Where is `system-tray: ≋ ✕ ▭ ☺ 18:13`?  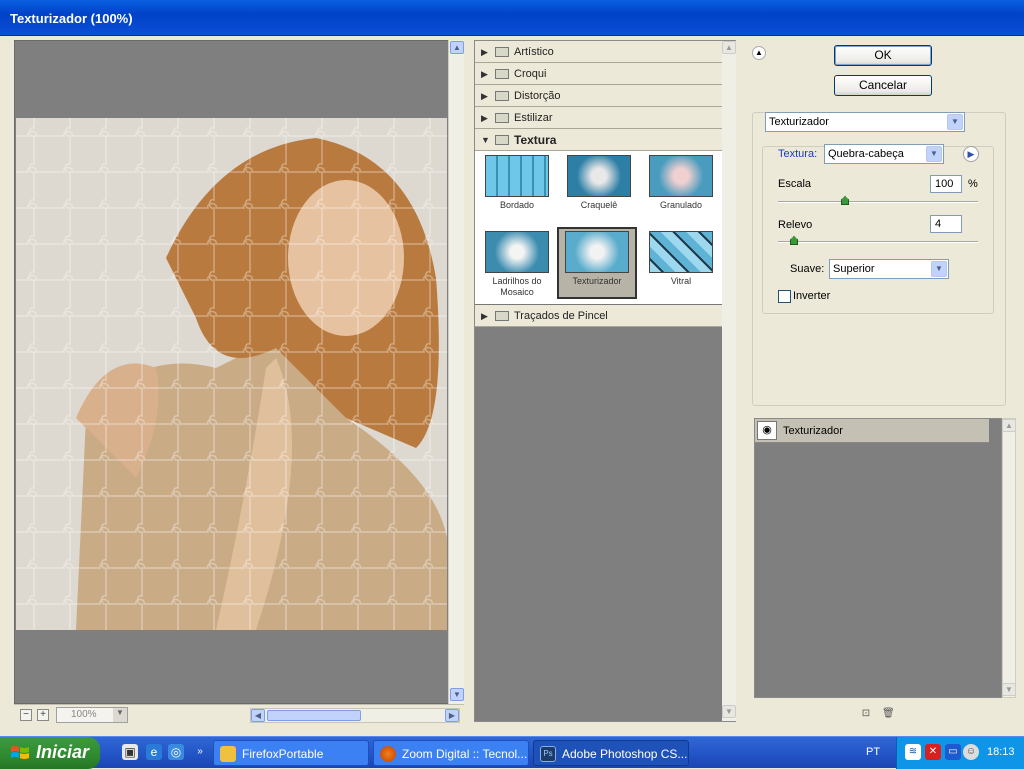
system-tray: ≋ ✕ ▭ ☺ 18:13 is located at coordinates (960, 753).